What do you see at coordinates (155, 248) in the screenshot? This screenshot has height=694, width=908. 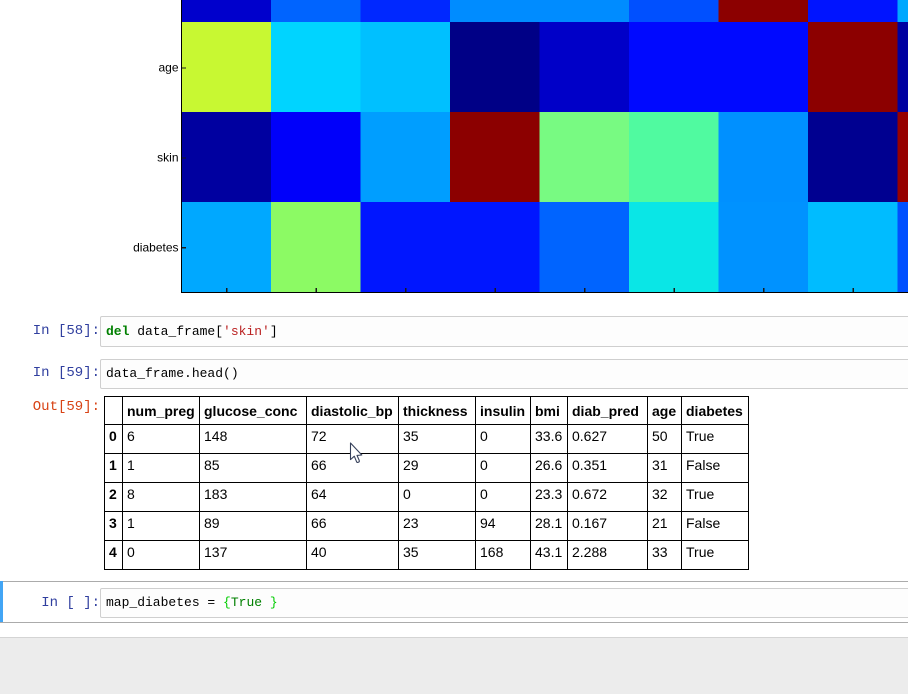 I see `svg-text: diabetes` at bounding box center [155, 248].